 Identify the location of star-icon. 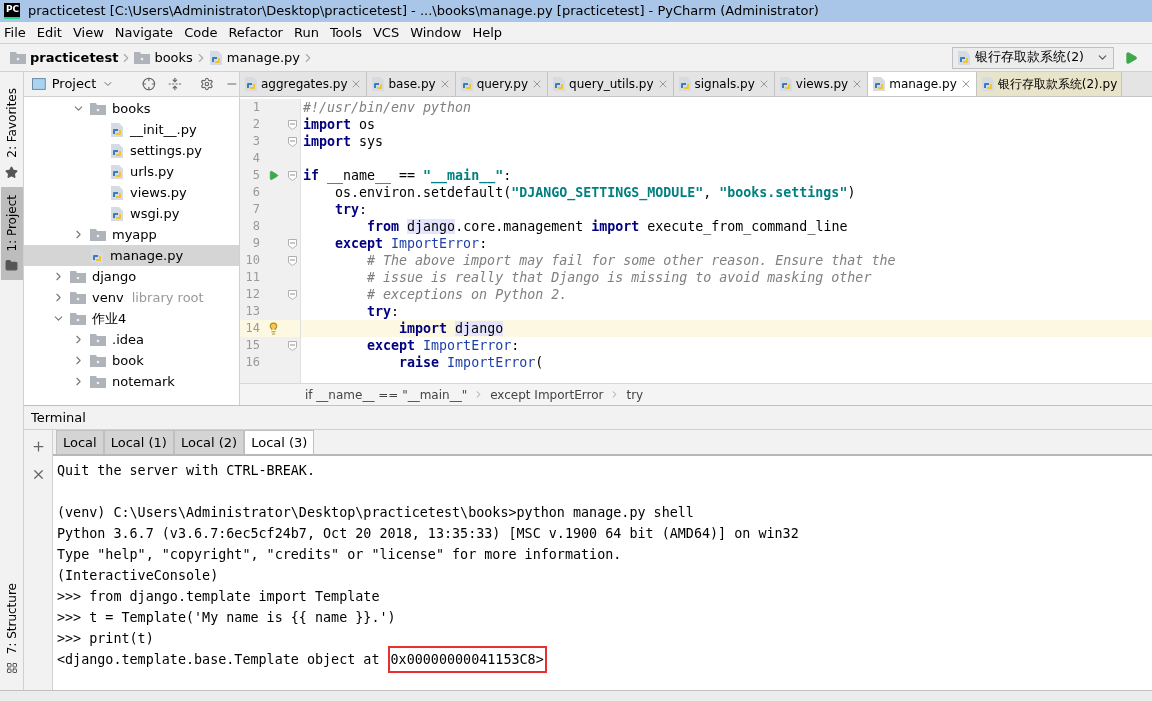
(11, 172).